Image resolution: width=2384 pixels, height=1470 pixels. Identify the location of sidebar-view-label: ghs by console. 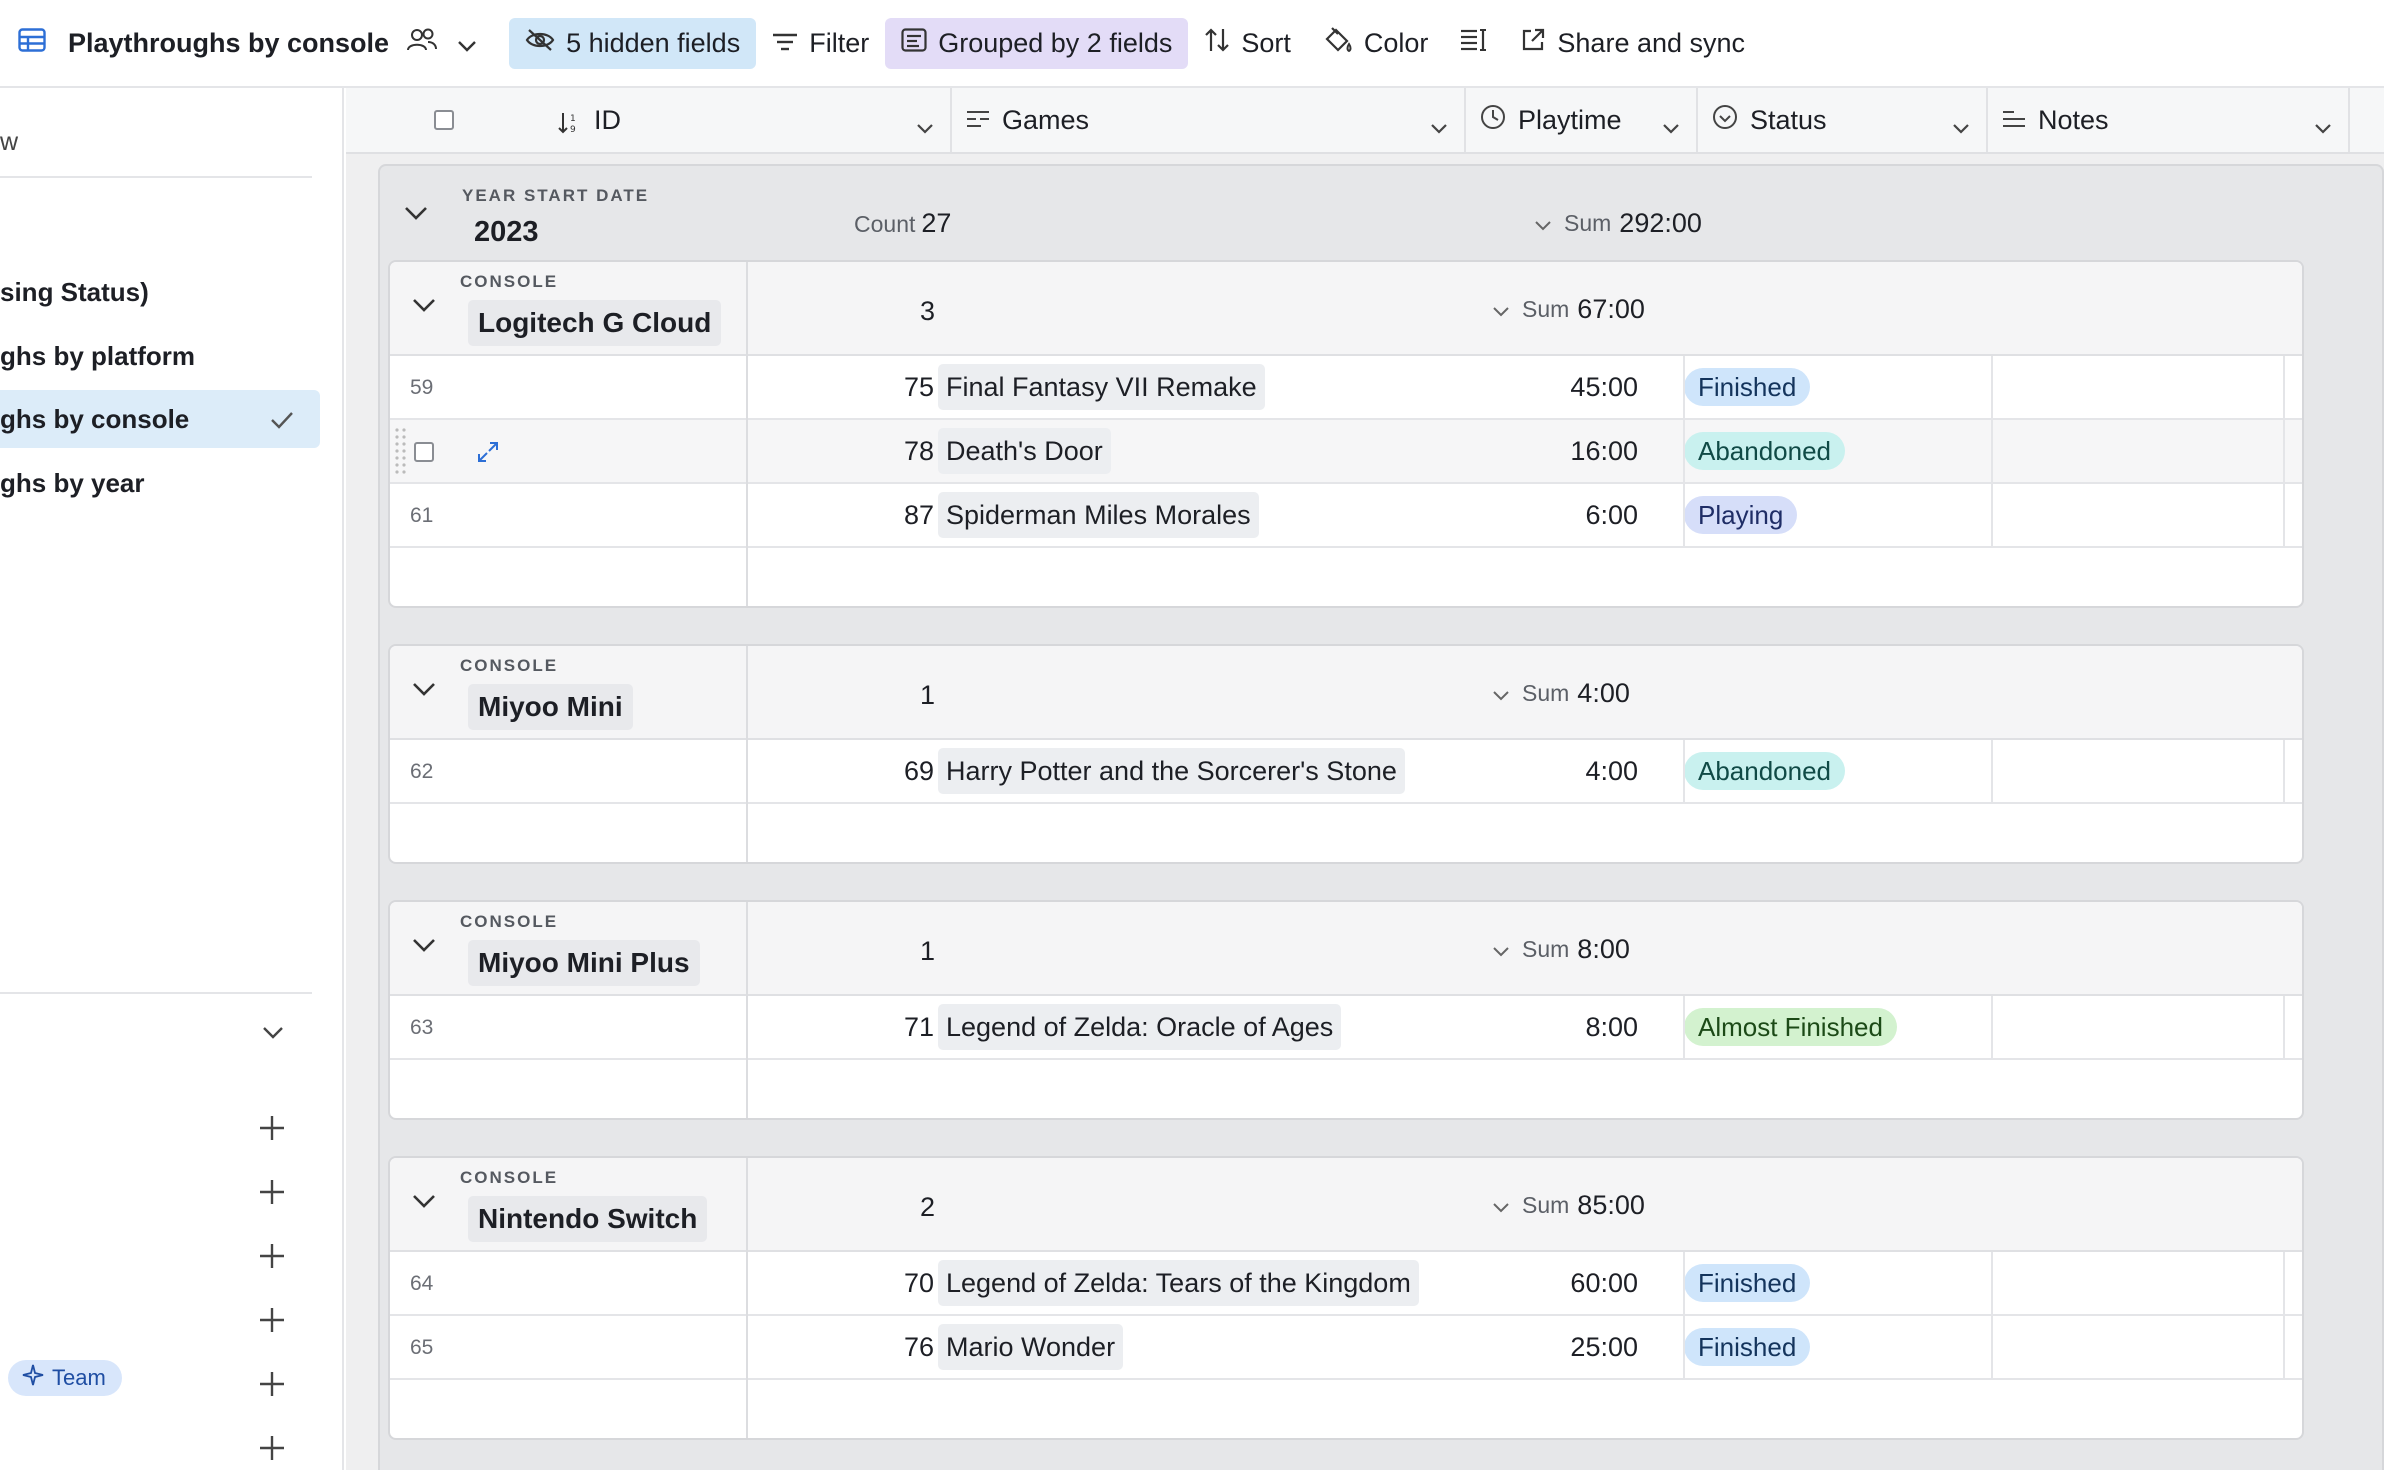
(95, 418).